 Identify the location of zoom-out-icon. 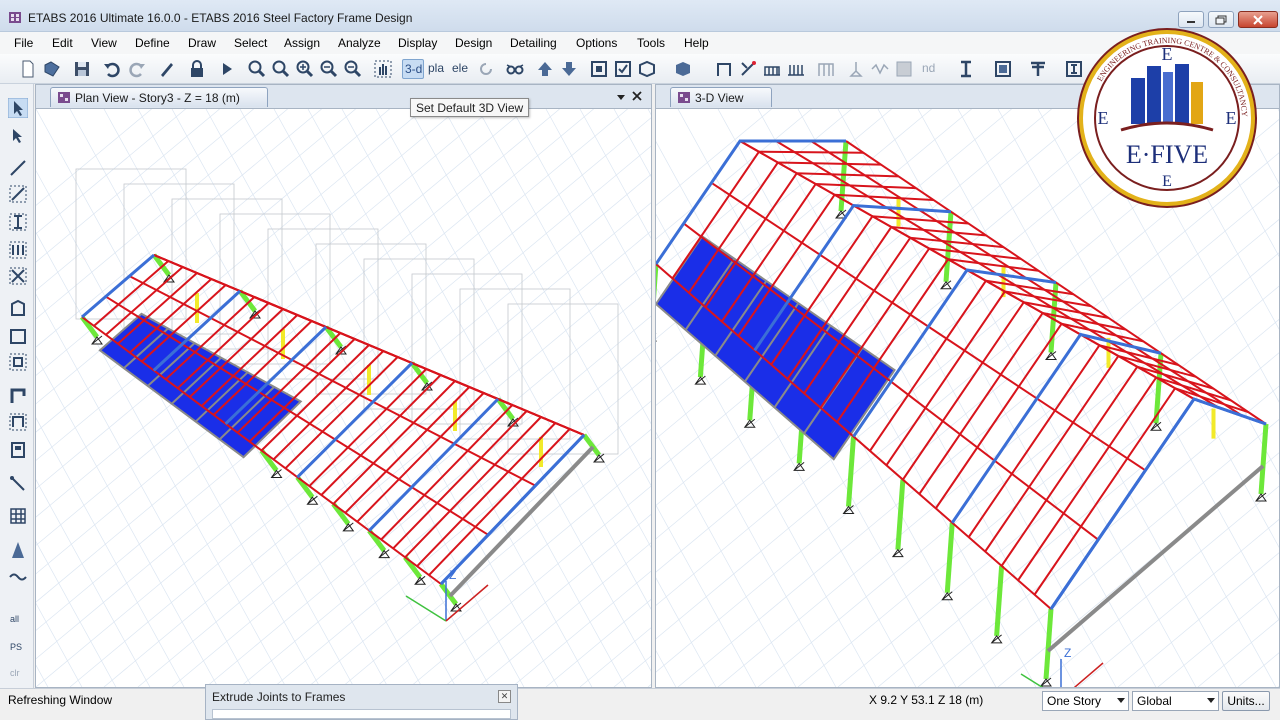
(329, 69).